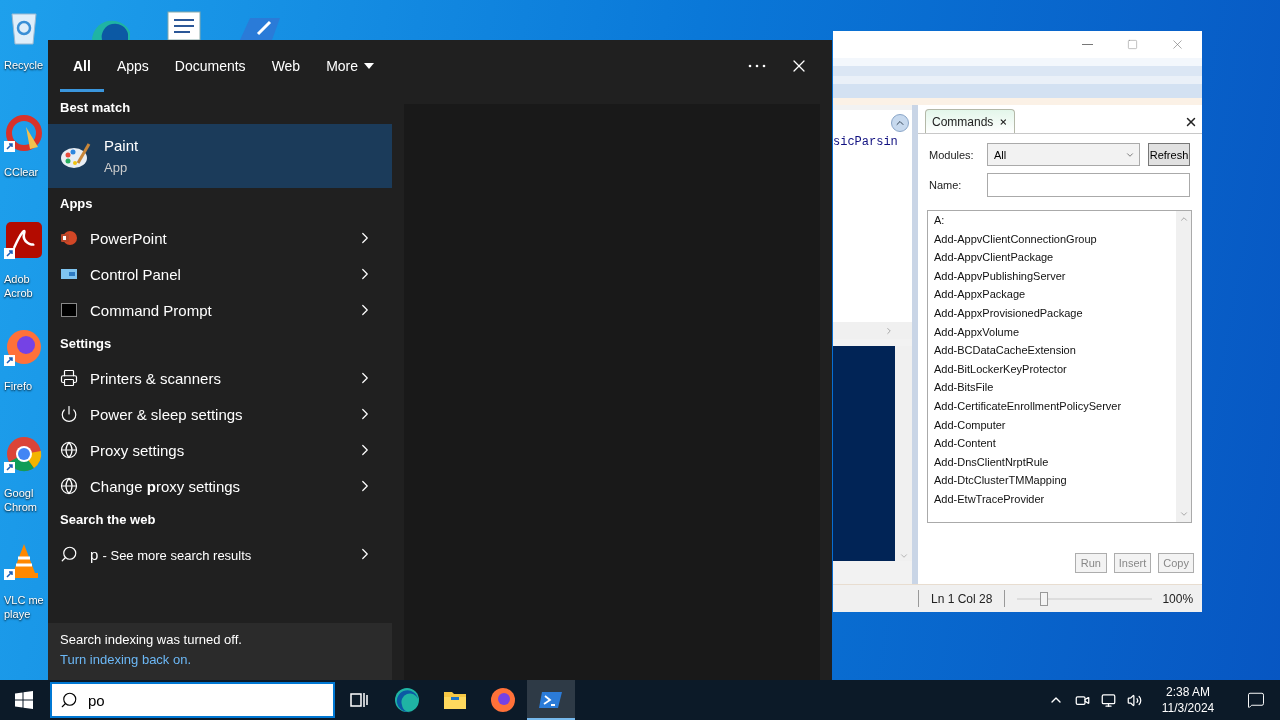 This screenshot has height=720, width=1280. What do you see at coordinates (1178, 598) in the screenshot?
I see `zoom-level: 100%` at bounding box center [1178, 598].